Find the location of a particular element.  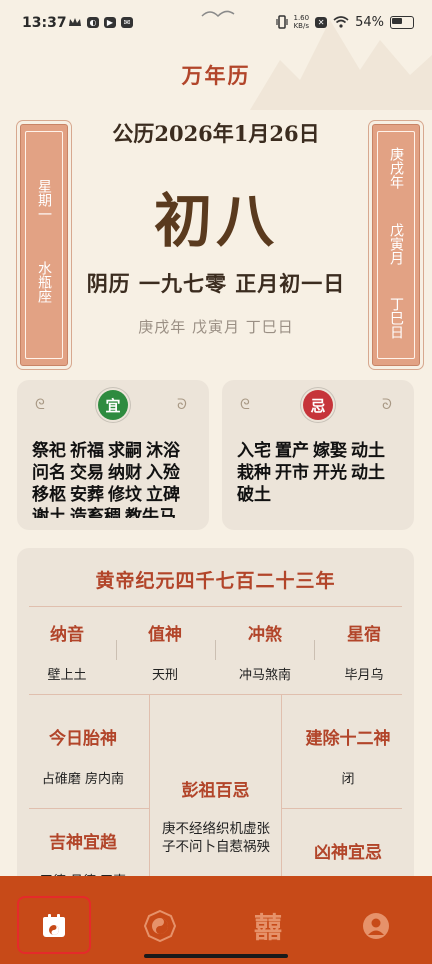

right-banner: 庚戌年 戊寅月 丁巳日 is located at coordinates (396, 245).